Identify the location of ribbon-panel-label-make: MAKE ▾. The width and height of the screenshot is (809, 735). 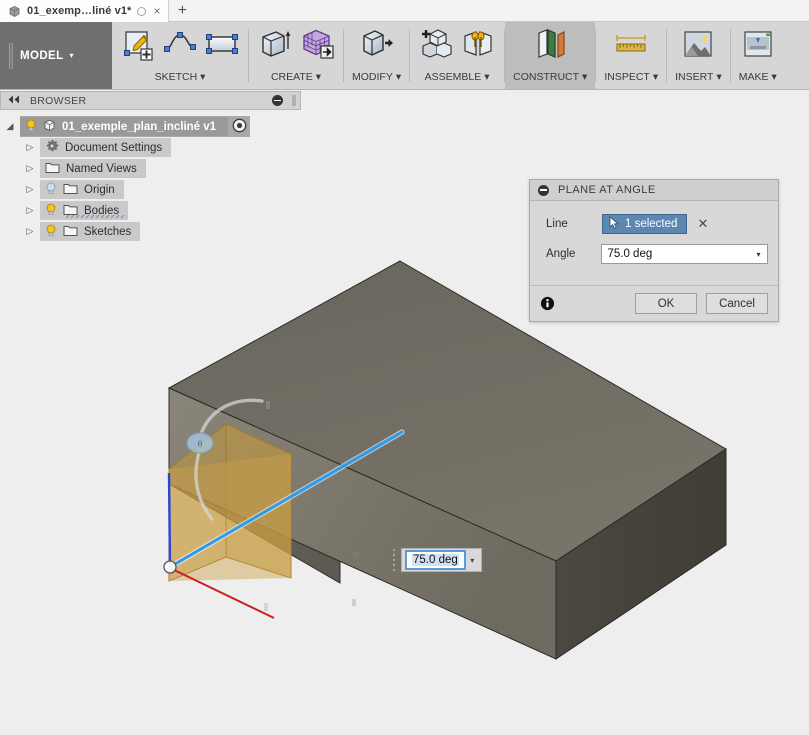
(758, 77).